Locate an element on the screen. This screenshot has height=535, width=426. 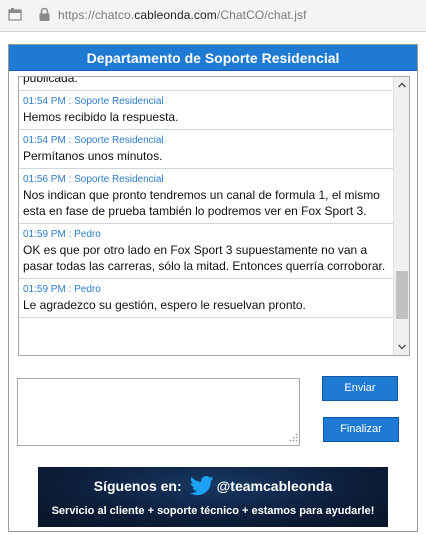
chat-scrollbar is located at coordinates (401, 216).